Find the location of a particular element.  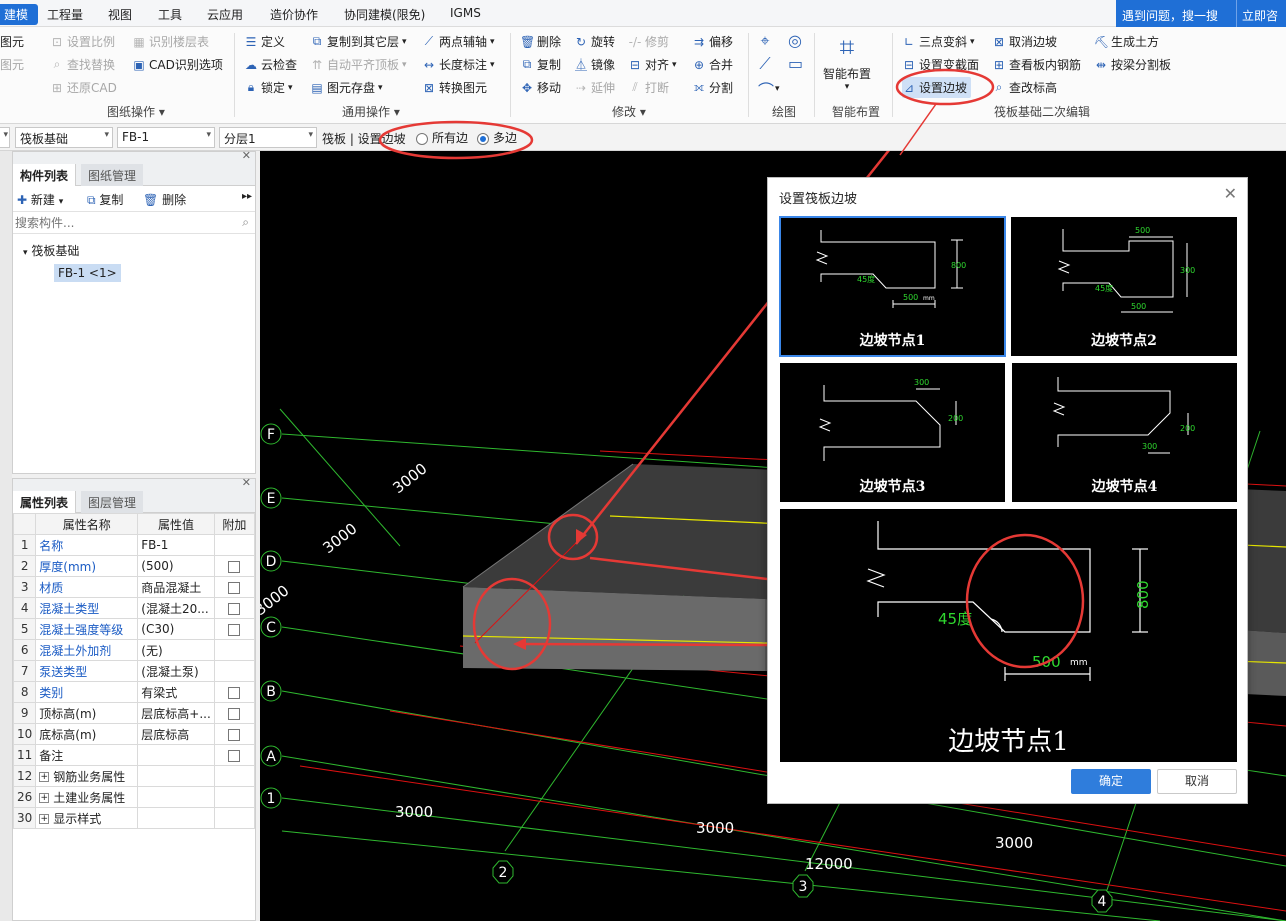

edit-elevation-button: ⌕ 查改标高 is located at coordinates (1024, 87).